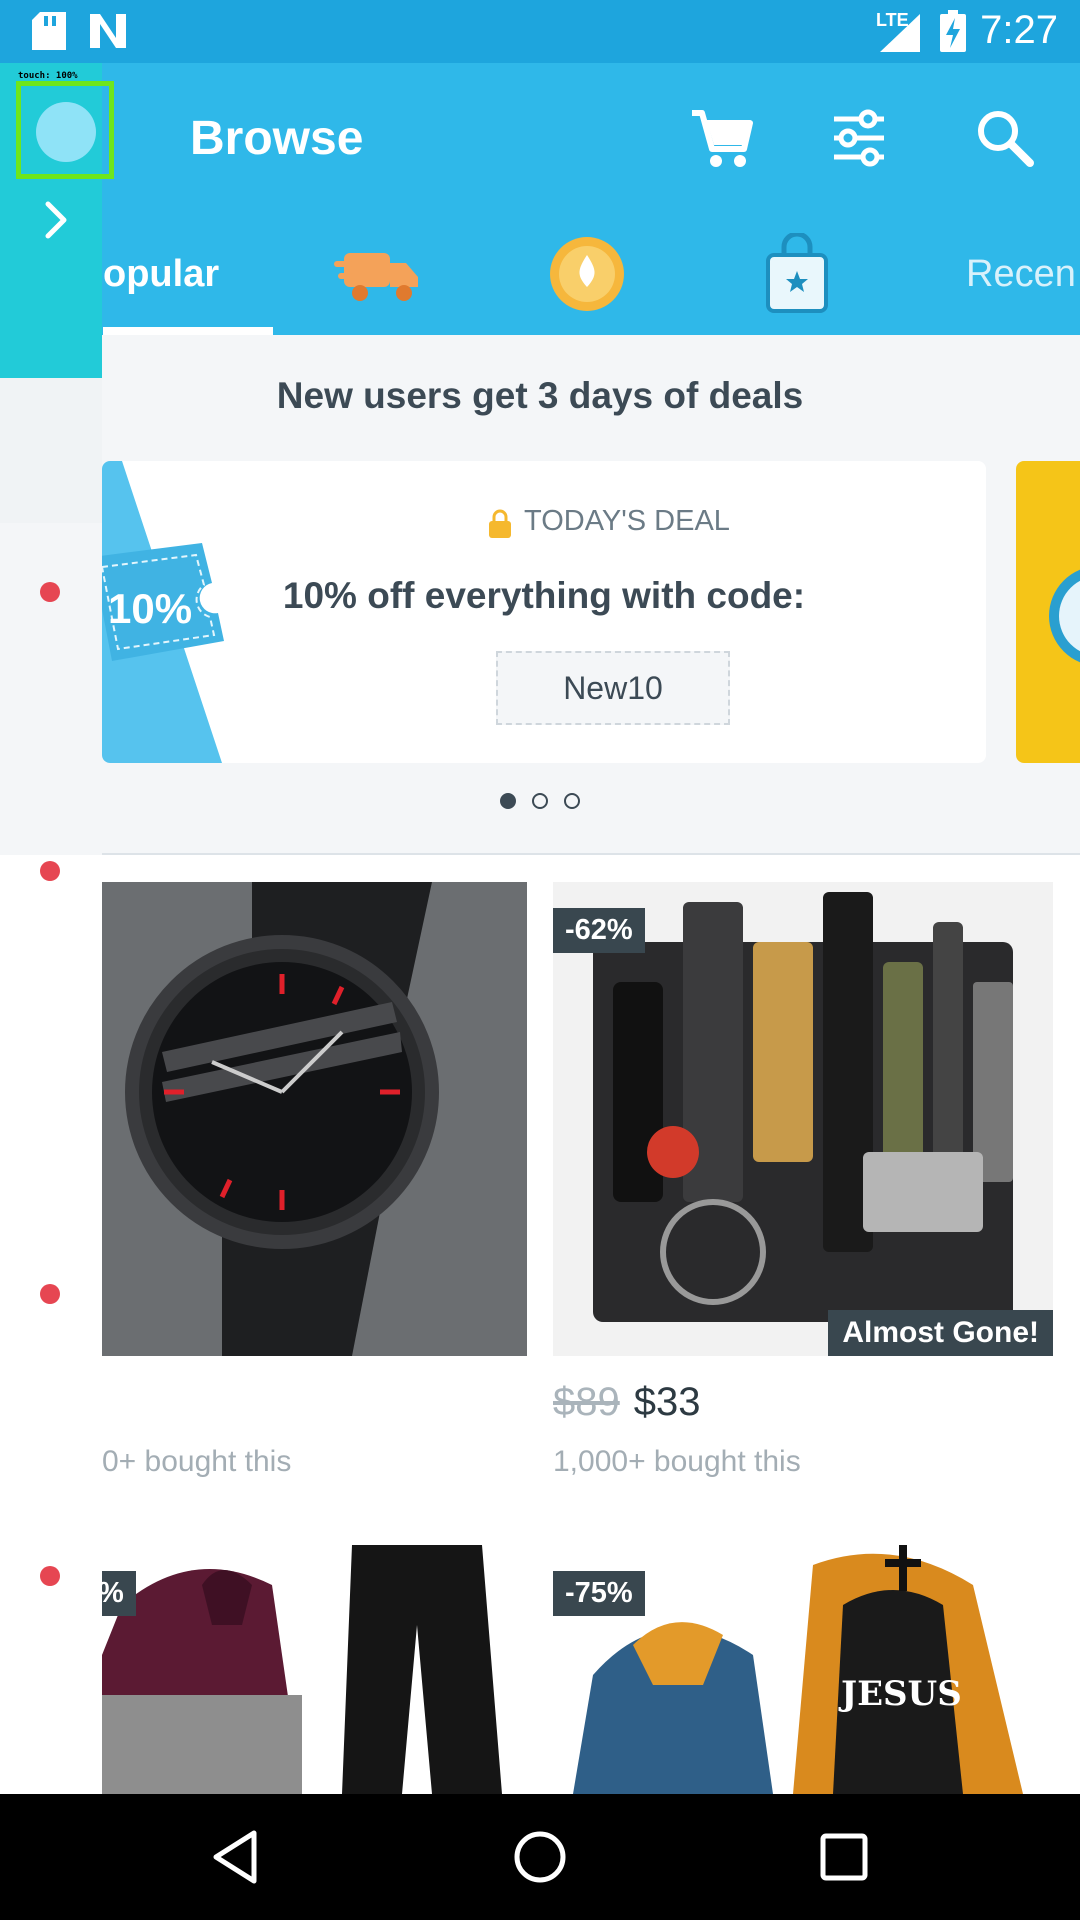  I want to click on deal-text: 10% off everything with code:, so click(544, 595).